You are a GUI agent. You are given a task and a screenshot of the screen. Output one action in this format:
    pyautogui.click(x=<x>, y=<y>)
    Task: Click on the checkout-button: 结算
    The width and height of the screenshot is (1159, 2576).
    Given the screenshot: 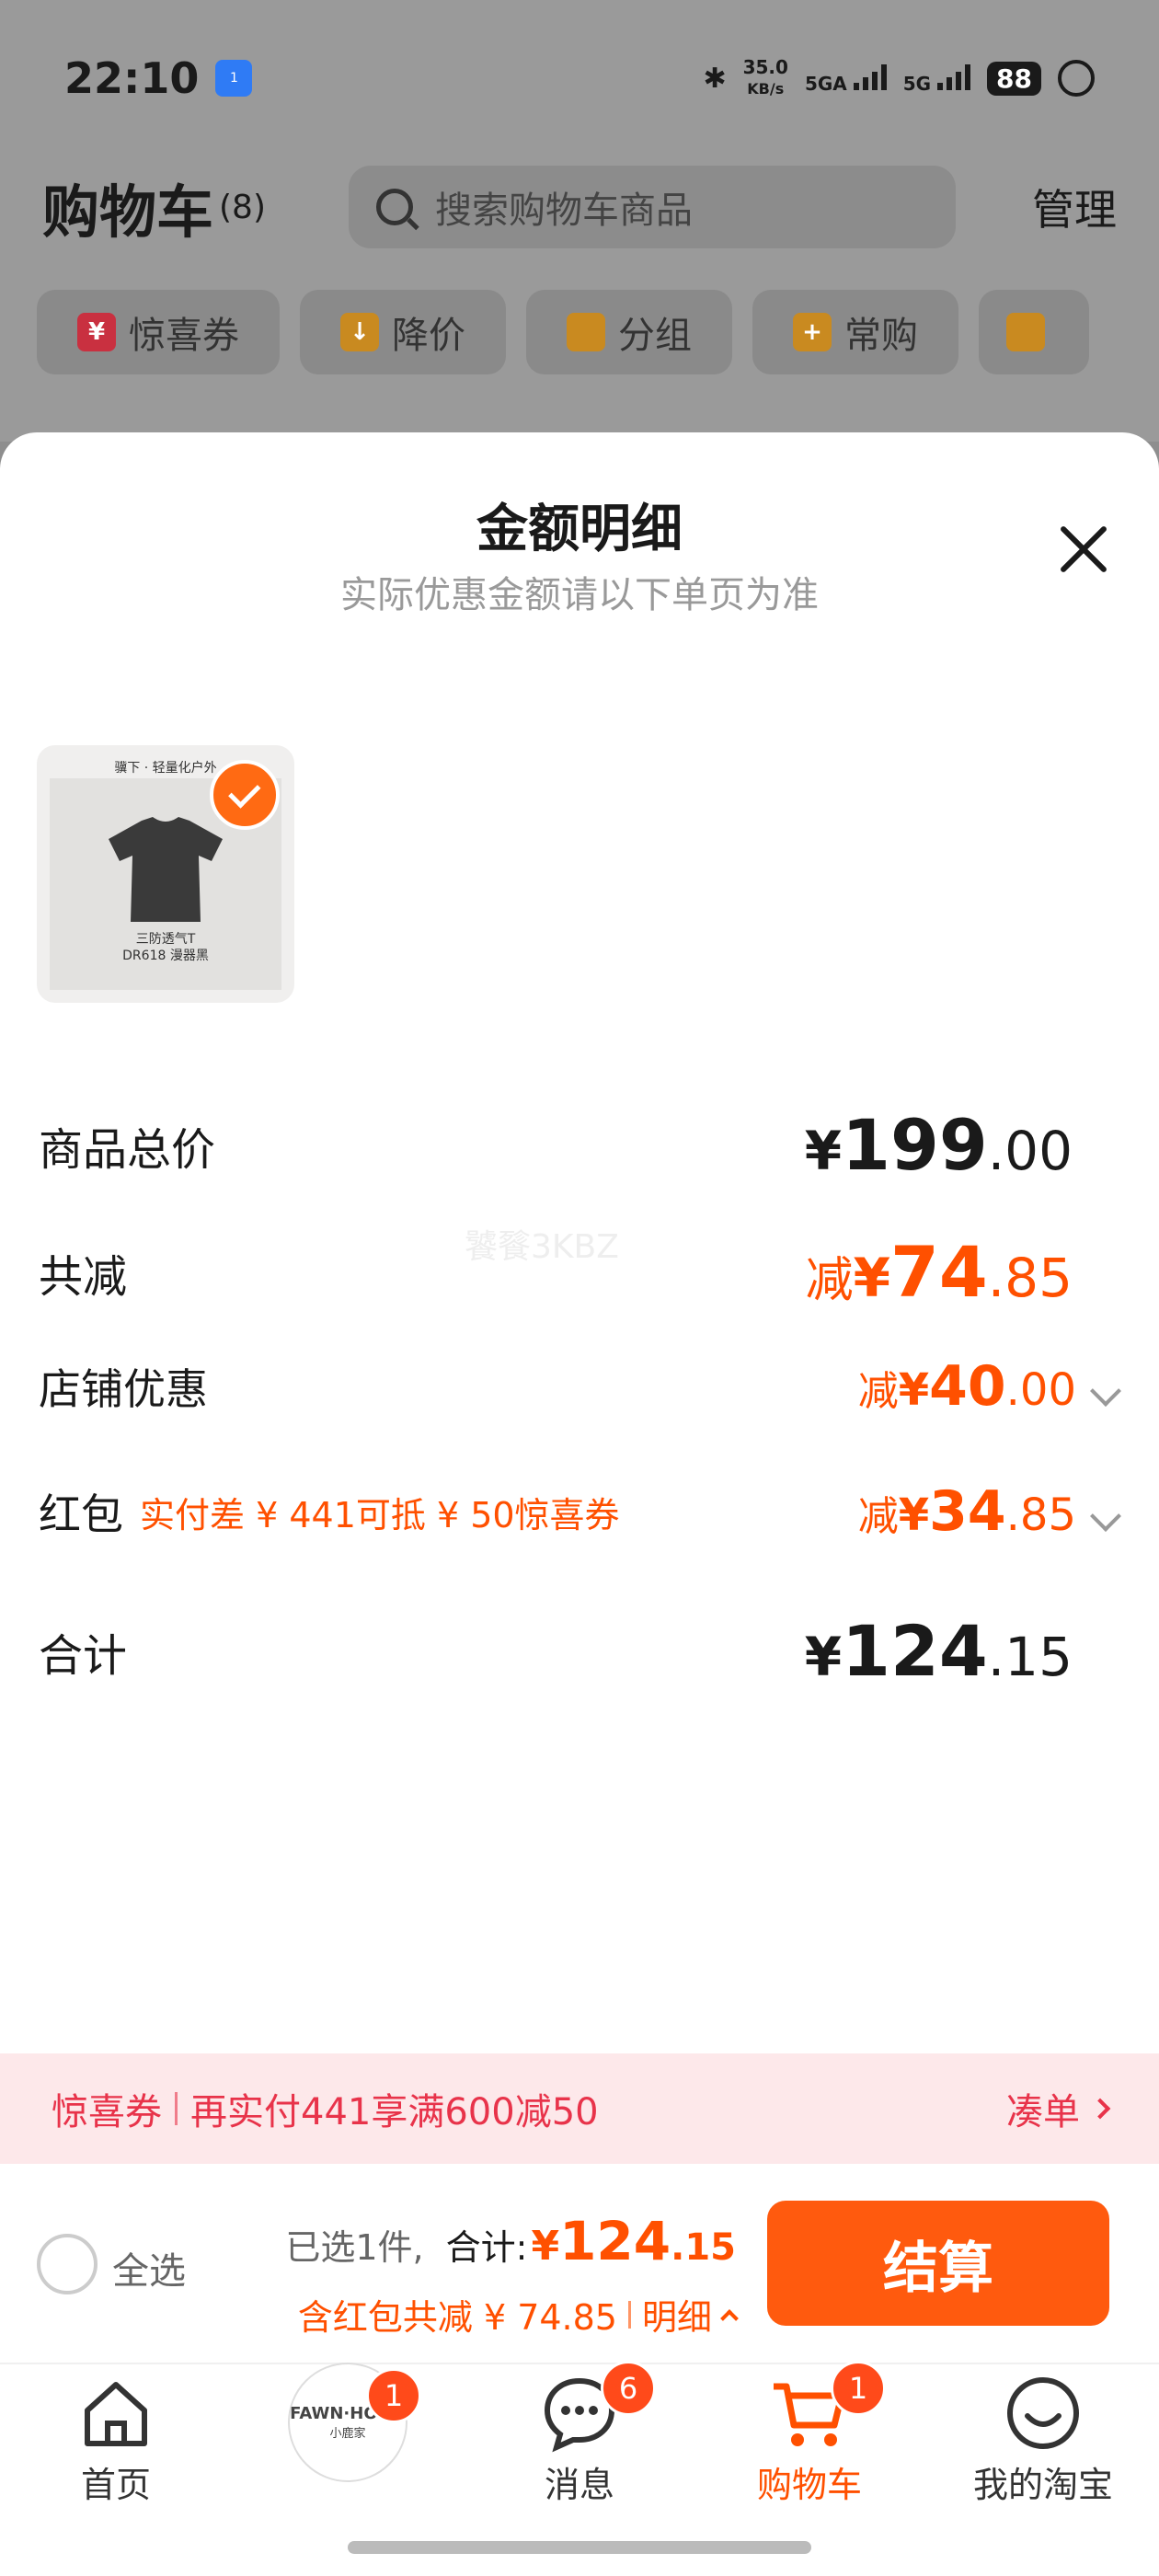 What is the action you would take?
    pyautogui.click(x=938, y=2263)
    